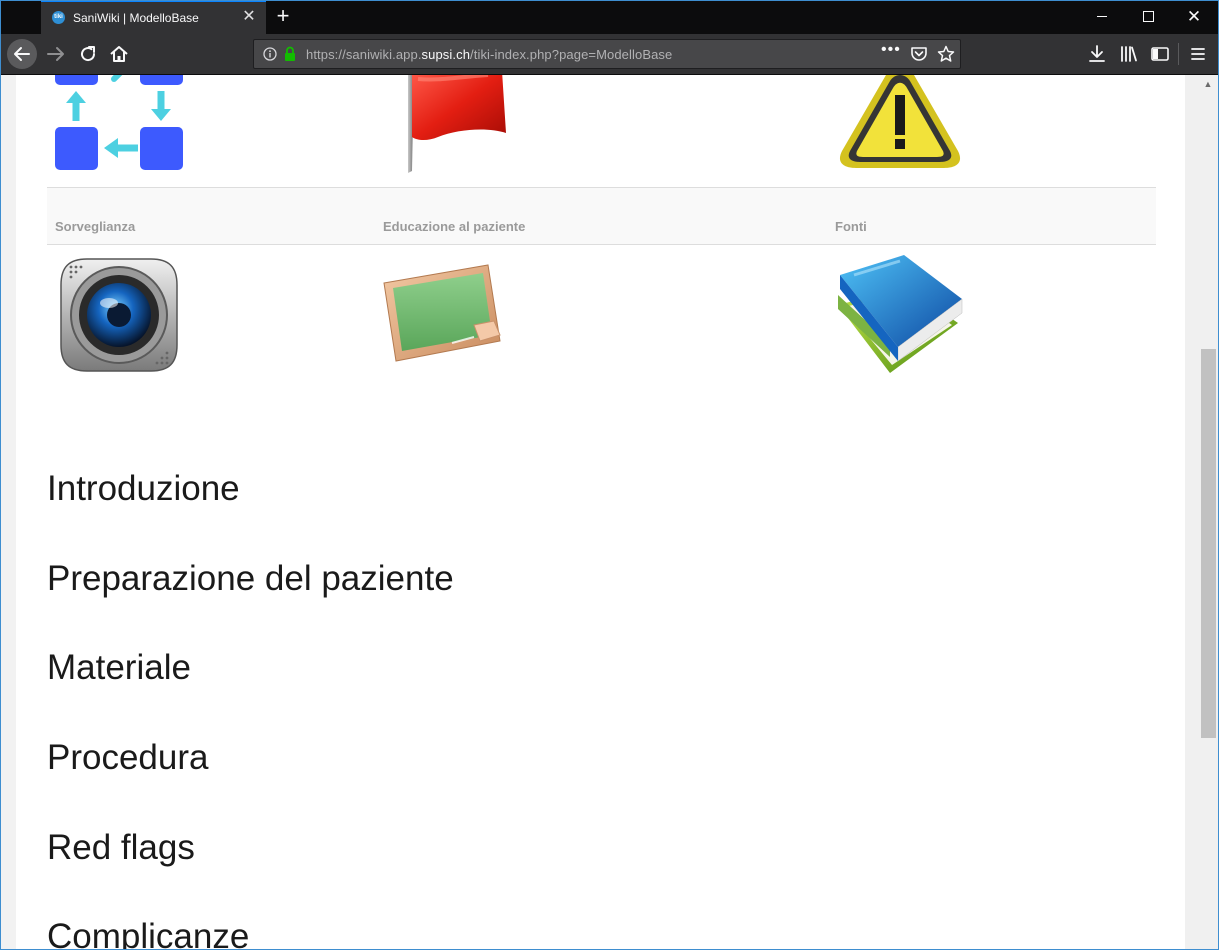  What do you see at coordinates (1102, 17) in the screenshot?
I see `minimize-window-button` at bounding box center [1102, 17].